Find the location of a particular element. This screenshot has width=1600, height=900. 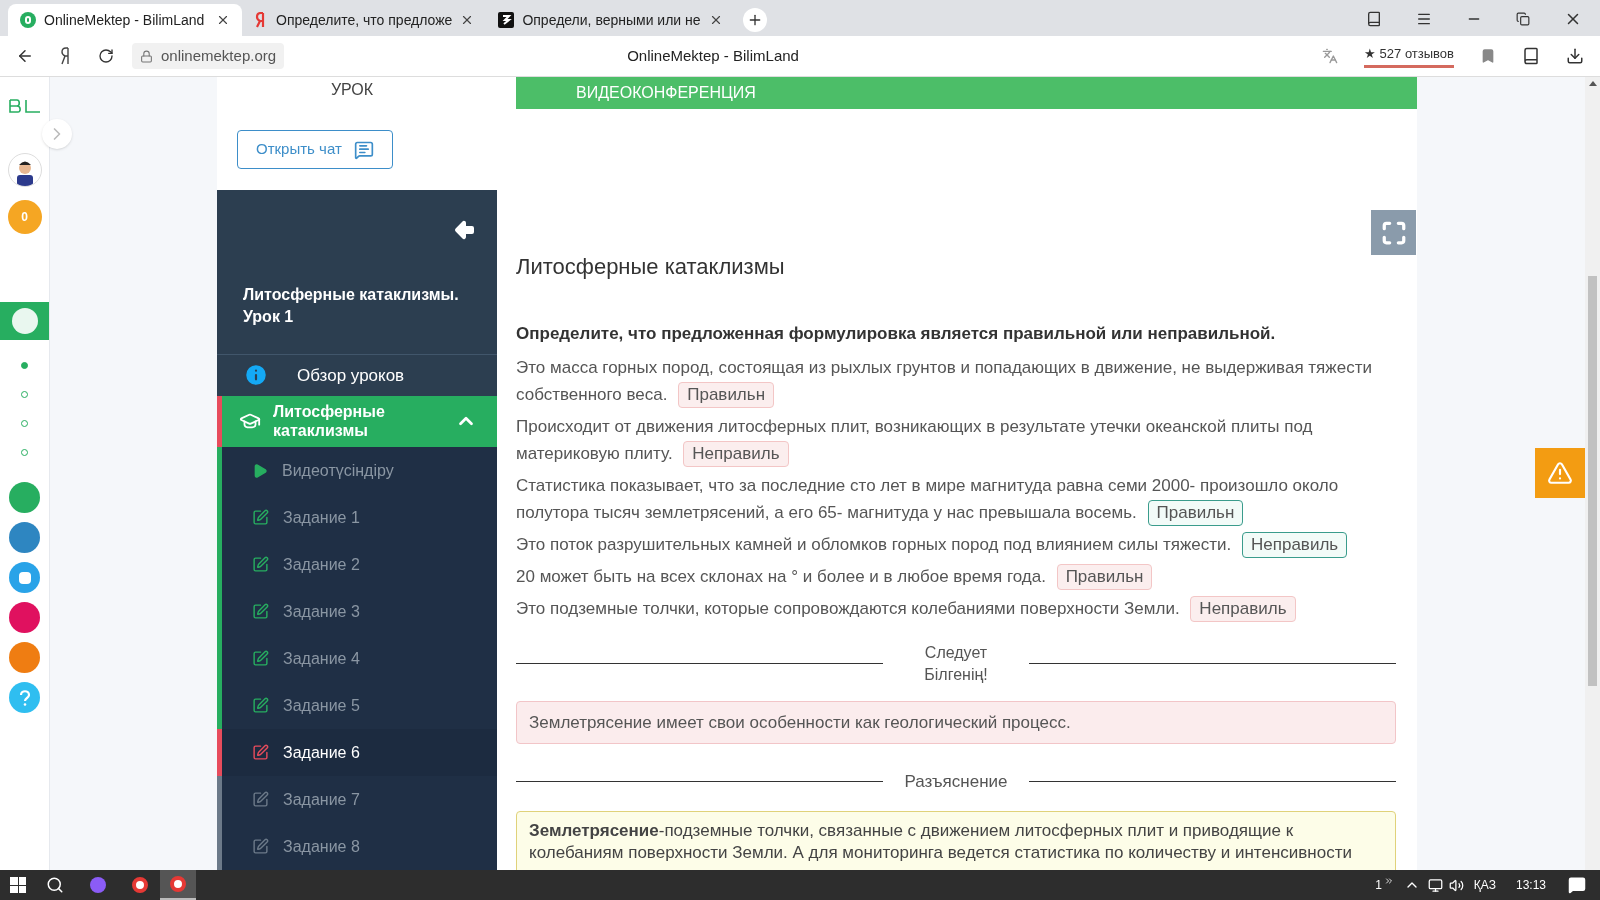

book-app-icon is located at coordinates (24, 537).